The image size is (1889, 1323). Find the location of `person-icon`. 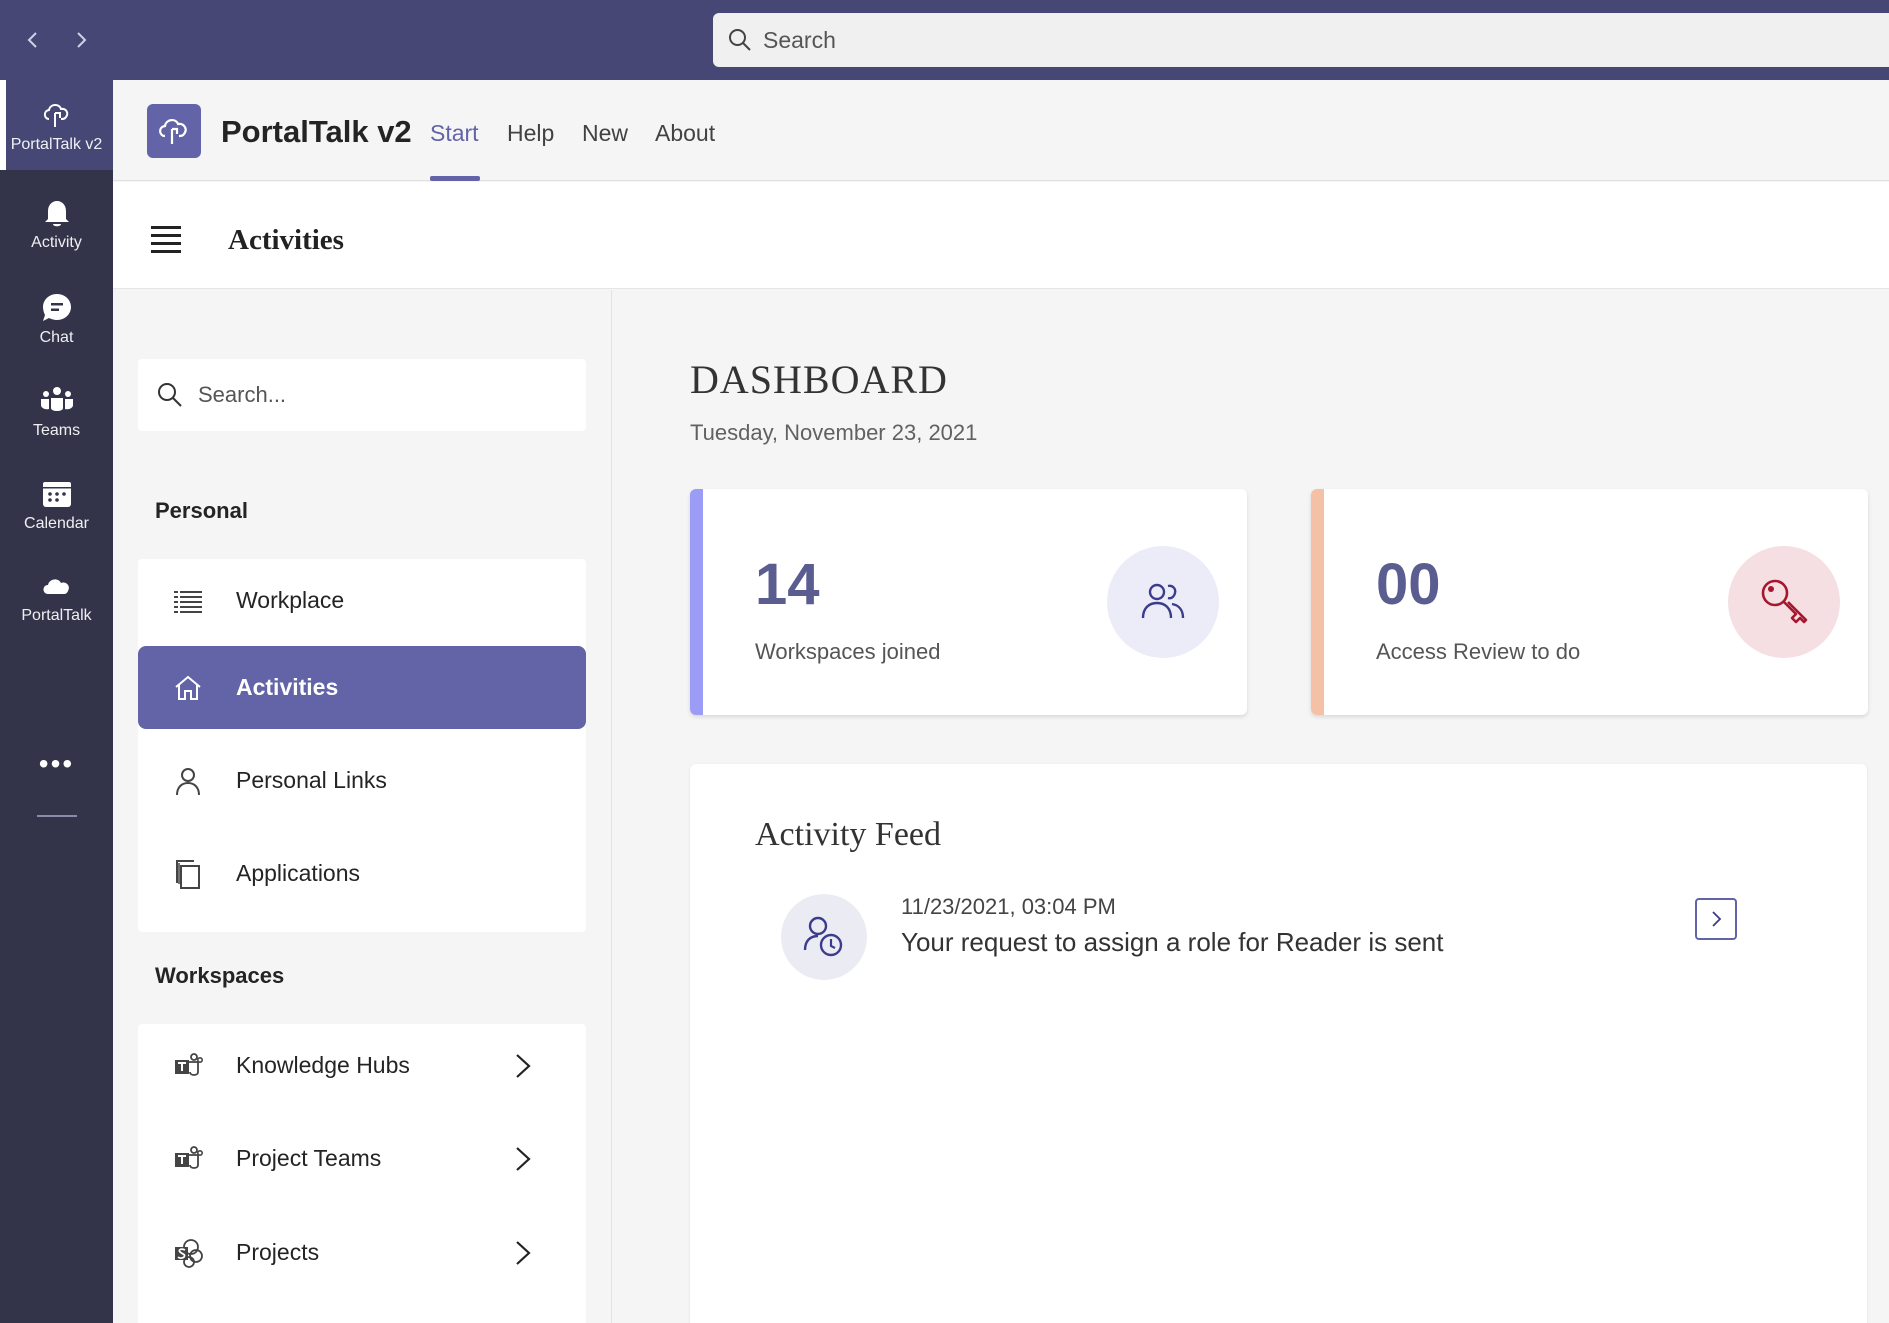

person-icon is located at coordinates (188, 781).